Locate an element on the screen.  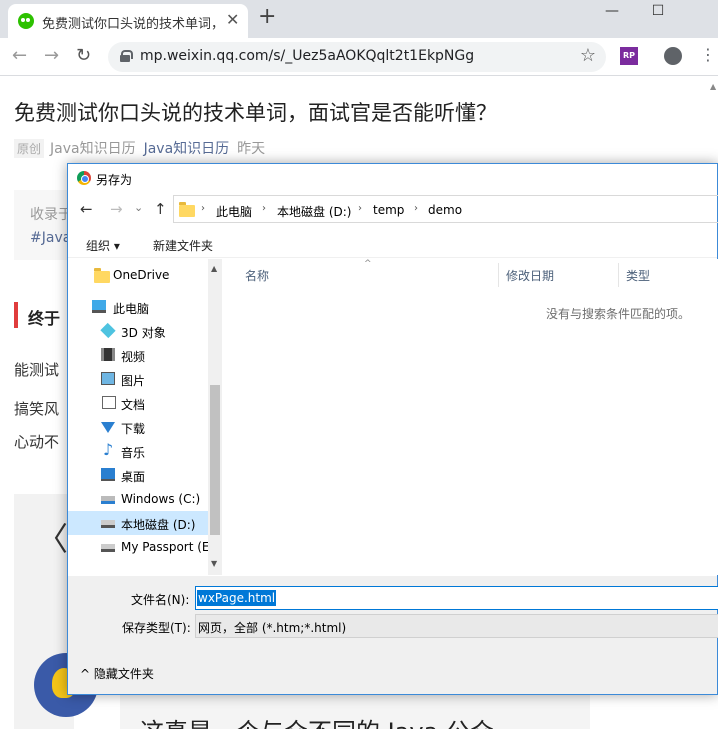
nav-pane-scroll-thumb is located at coordinates (215, 460).